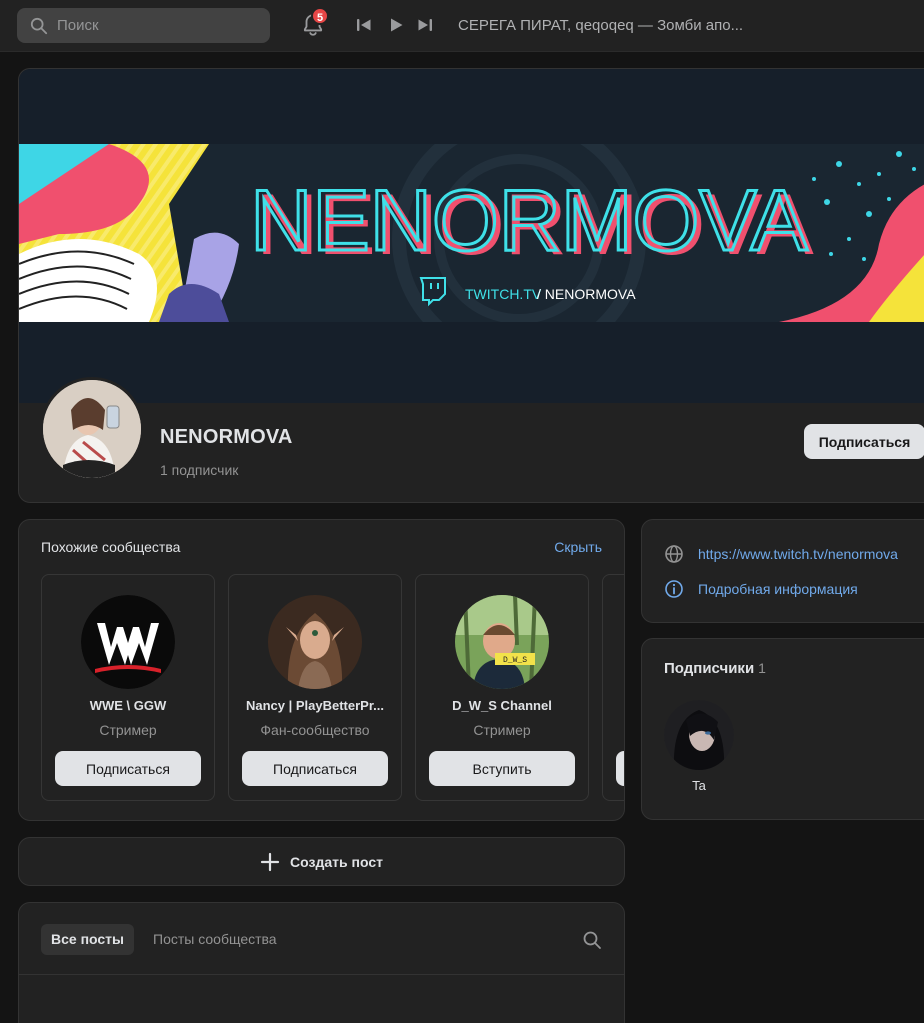  Describe the element at coordinates (321, 974) in the screenshot. I see `divider` at that location.